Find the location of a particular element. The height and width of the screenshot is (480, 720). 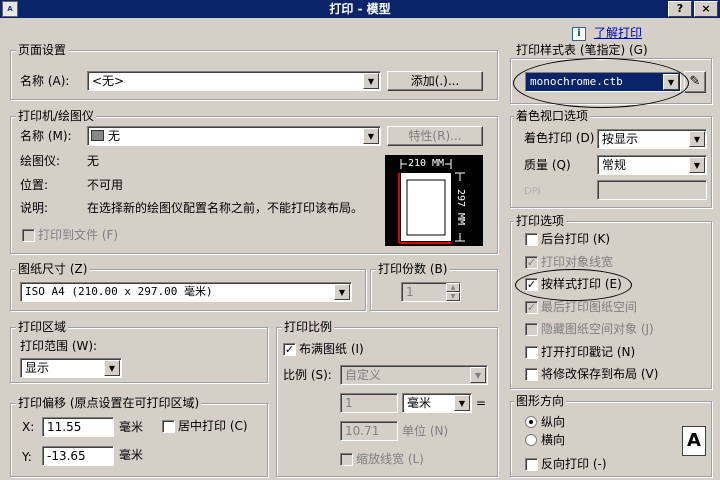

shaded-viewport-title: 着色视口选项 is located at coordinates (552, 116).